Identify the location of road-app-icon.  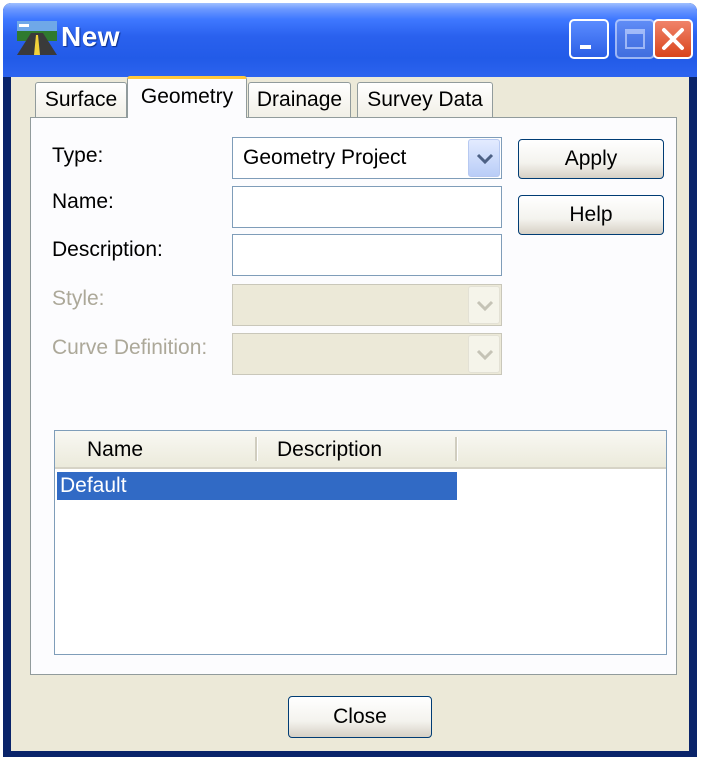
(37, 38).